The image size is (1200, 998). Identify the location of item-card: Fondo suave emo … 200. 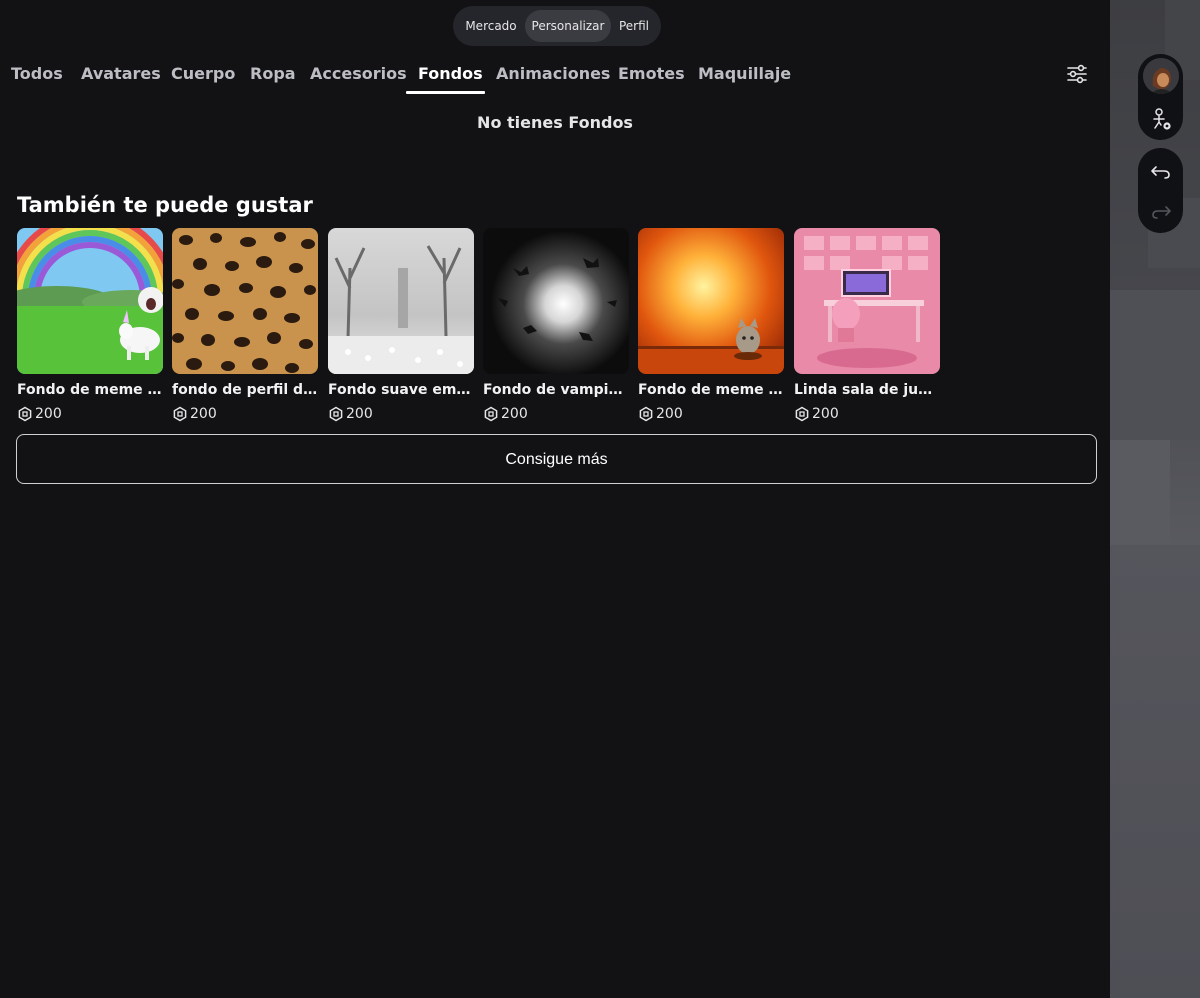
(401, 328).